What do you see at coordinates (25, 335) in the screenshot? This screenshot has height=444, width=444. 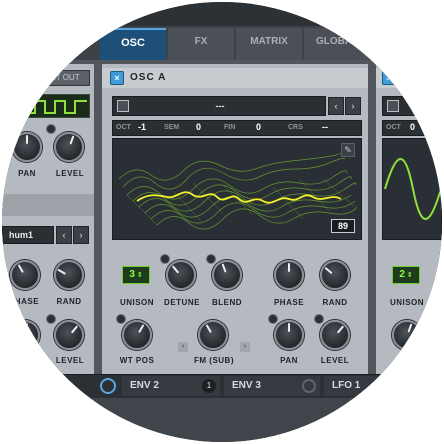 I see `left-knob-lower` at bounding box center [25, 335].